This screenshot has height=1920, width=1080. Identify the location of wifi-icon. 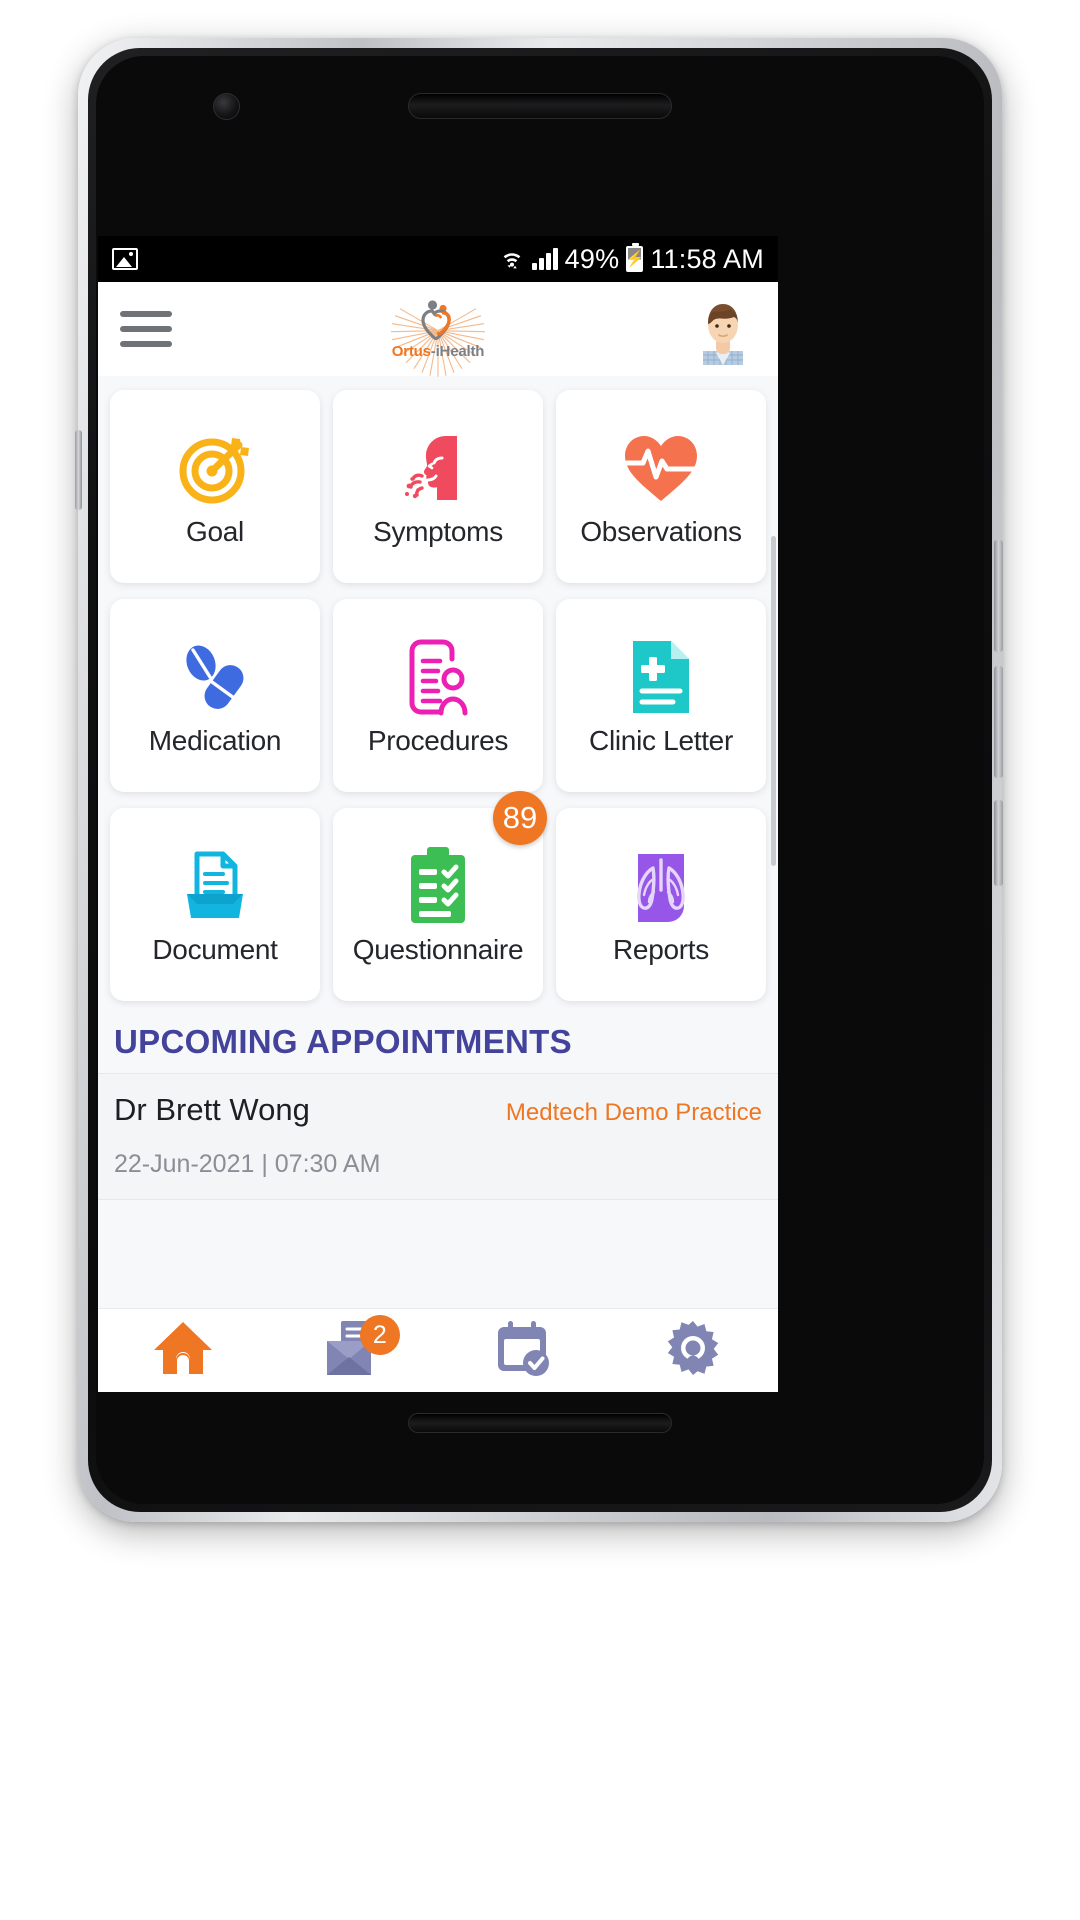
(512, 259).